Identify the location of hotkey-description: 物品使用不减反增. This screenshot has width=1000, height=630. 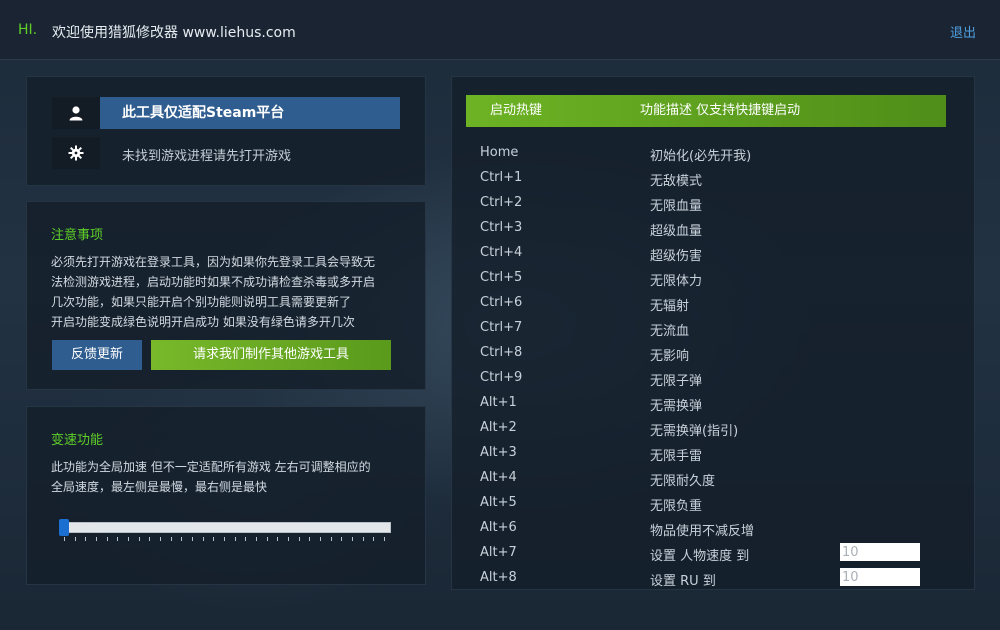
(702, 531).